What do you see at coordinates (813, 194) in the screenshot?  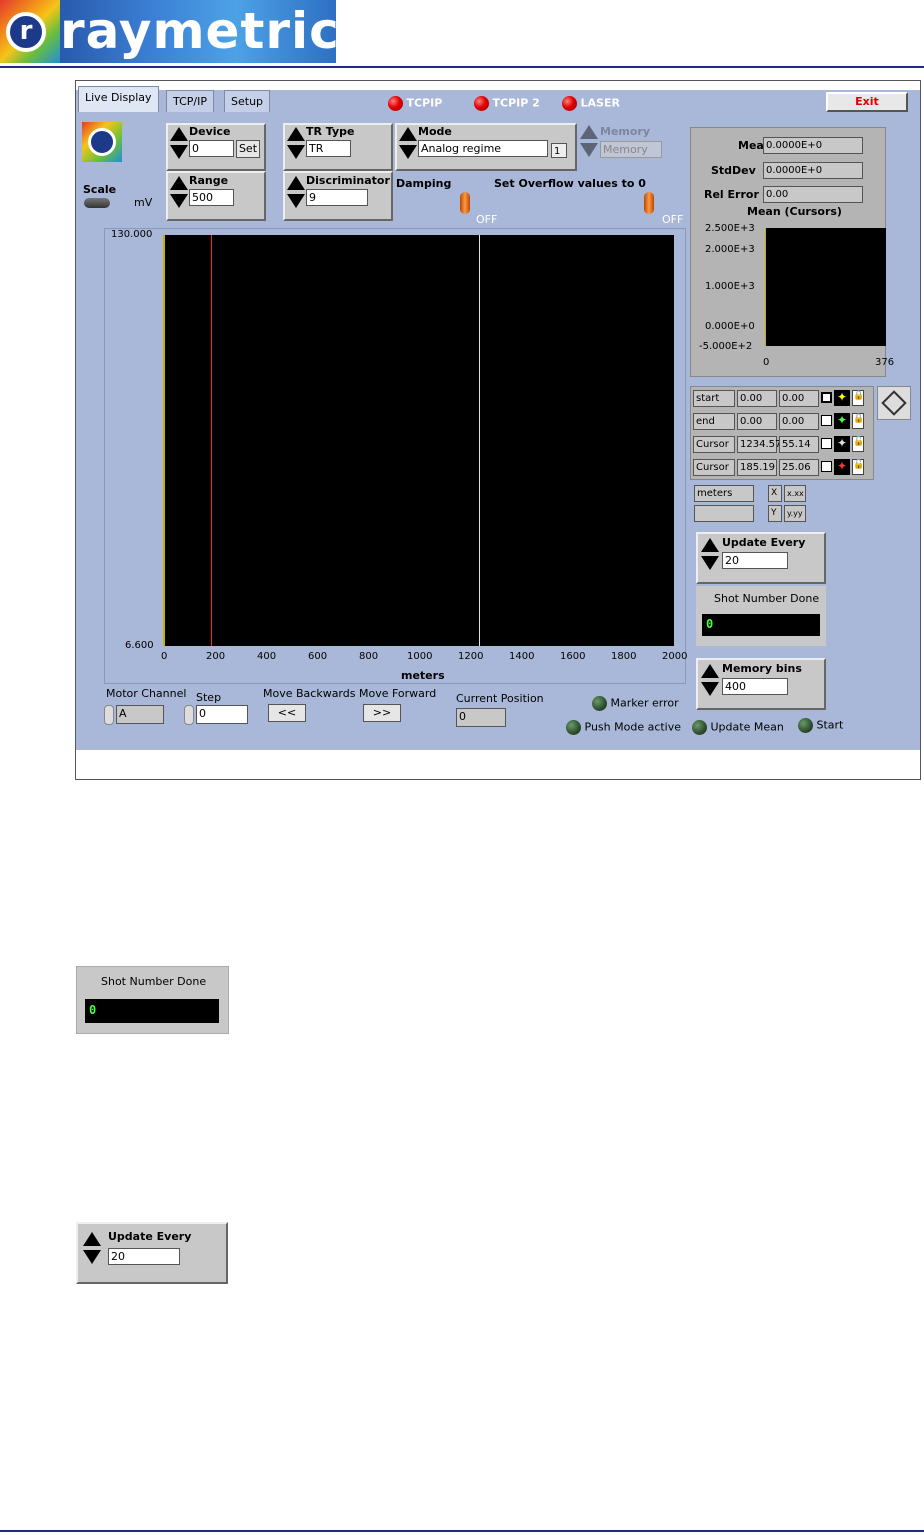 I see `relerror-value: 0.00` at bounding box center [813, 194].